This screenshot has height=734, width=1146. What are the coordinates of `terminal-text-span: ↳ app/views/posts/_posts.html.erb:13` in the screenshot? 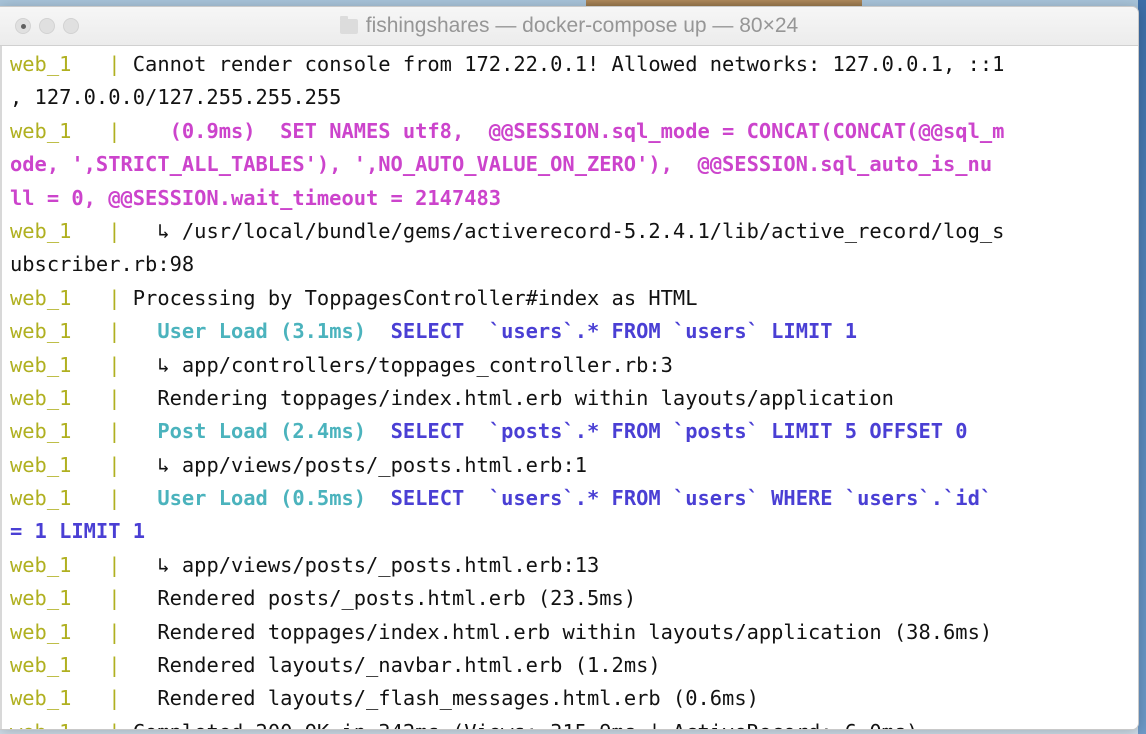 It's located at (366, 564).